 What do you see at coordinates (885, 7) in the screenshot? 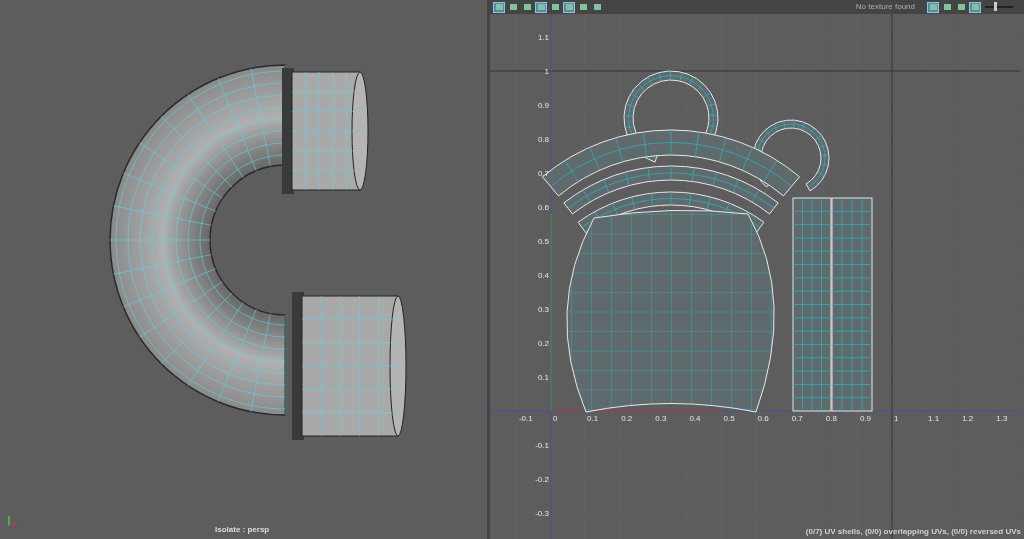
I see `texture-status: No texture found` at bounding box center [885, 7].